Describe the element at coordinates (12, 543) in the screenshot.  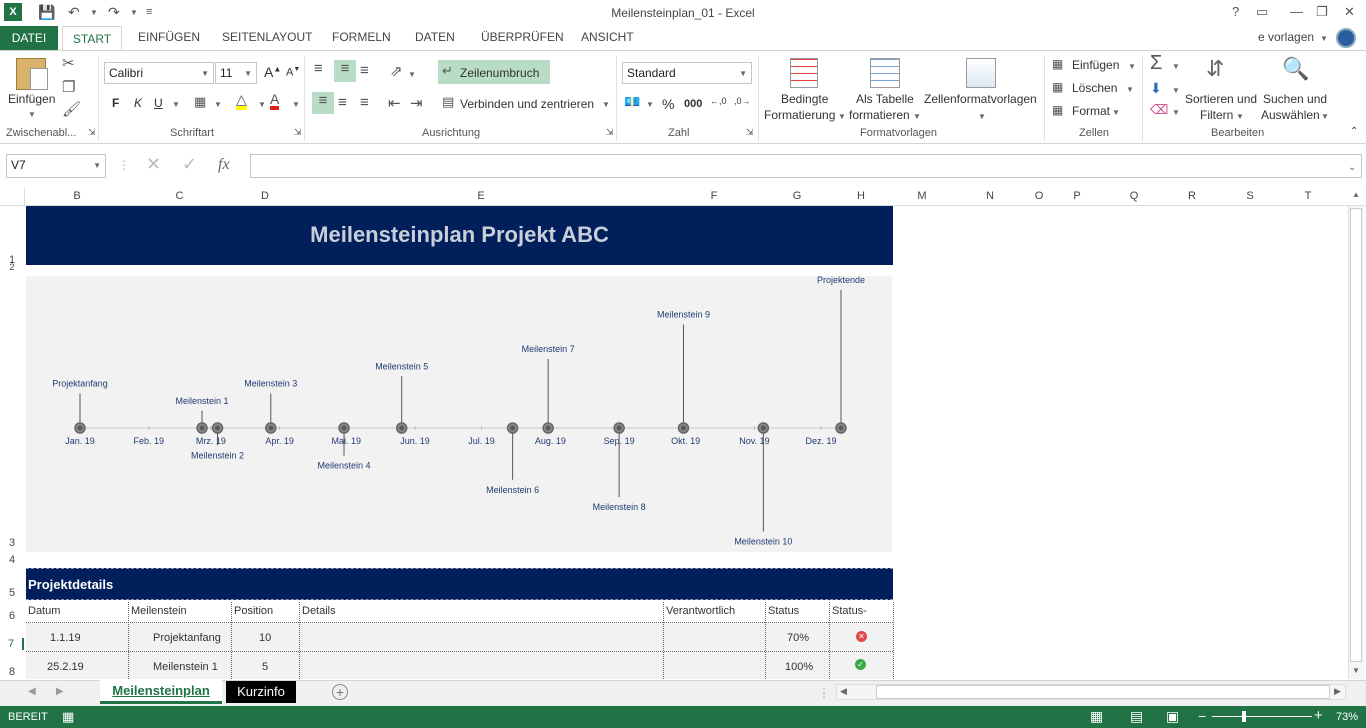
I see `row-header: 3` at that location.